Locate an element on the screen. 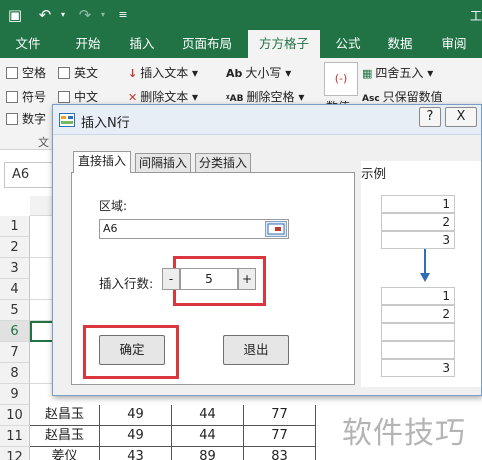 The width and height of the screenshot is (482, 460). row-header: 1 is located at coordinates (15, 226).